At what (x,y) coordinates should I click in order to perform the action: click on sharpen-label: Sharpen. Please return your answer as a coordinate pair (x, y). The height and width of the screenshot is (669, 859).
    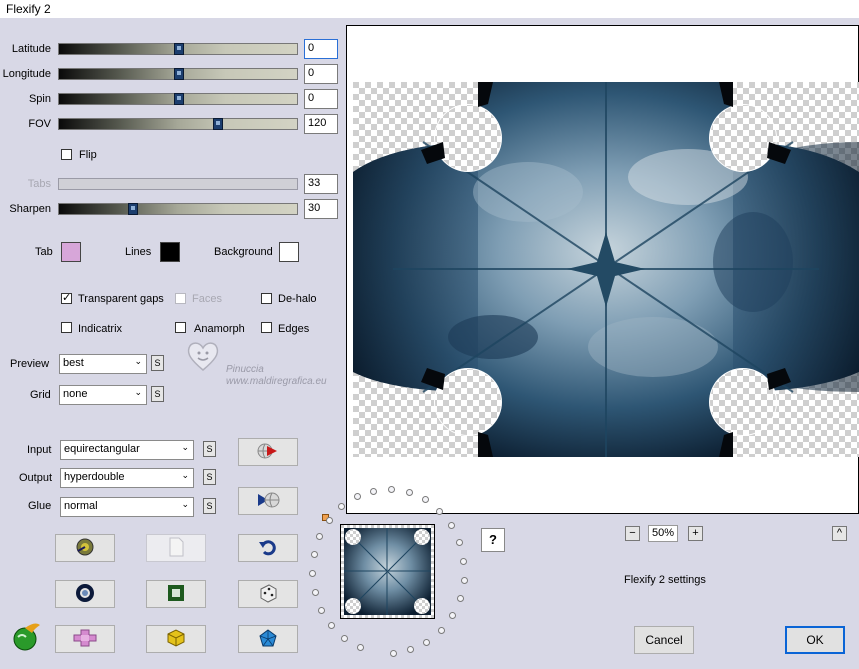
    Looking at the image, I should click on (30, 209).